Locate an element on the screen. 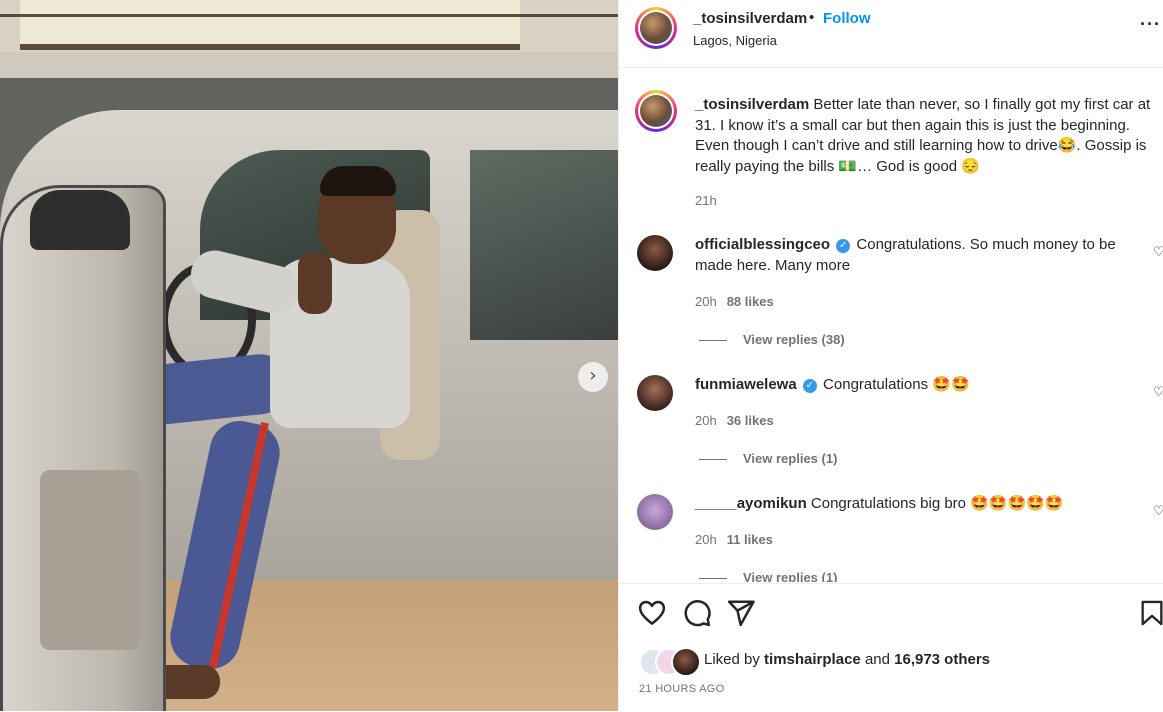  comment-username: officialblessingceo is located at coordinates (762, 244).